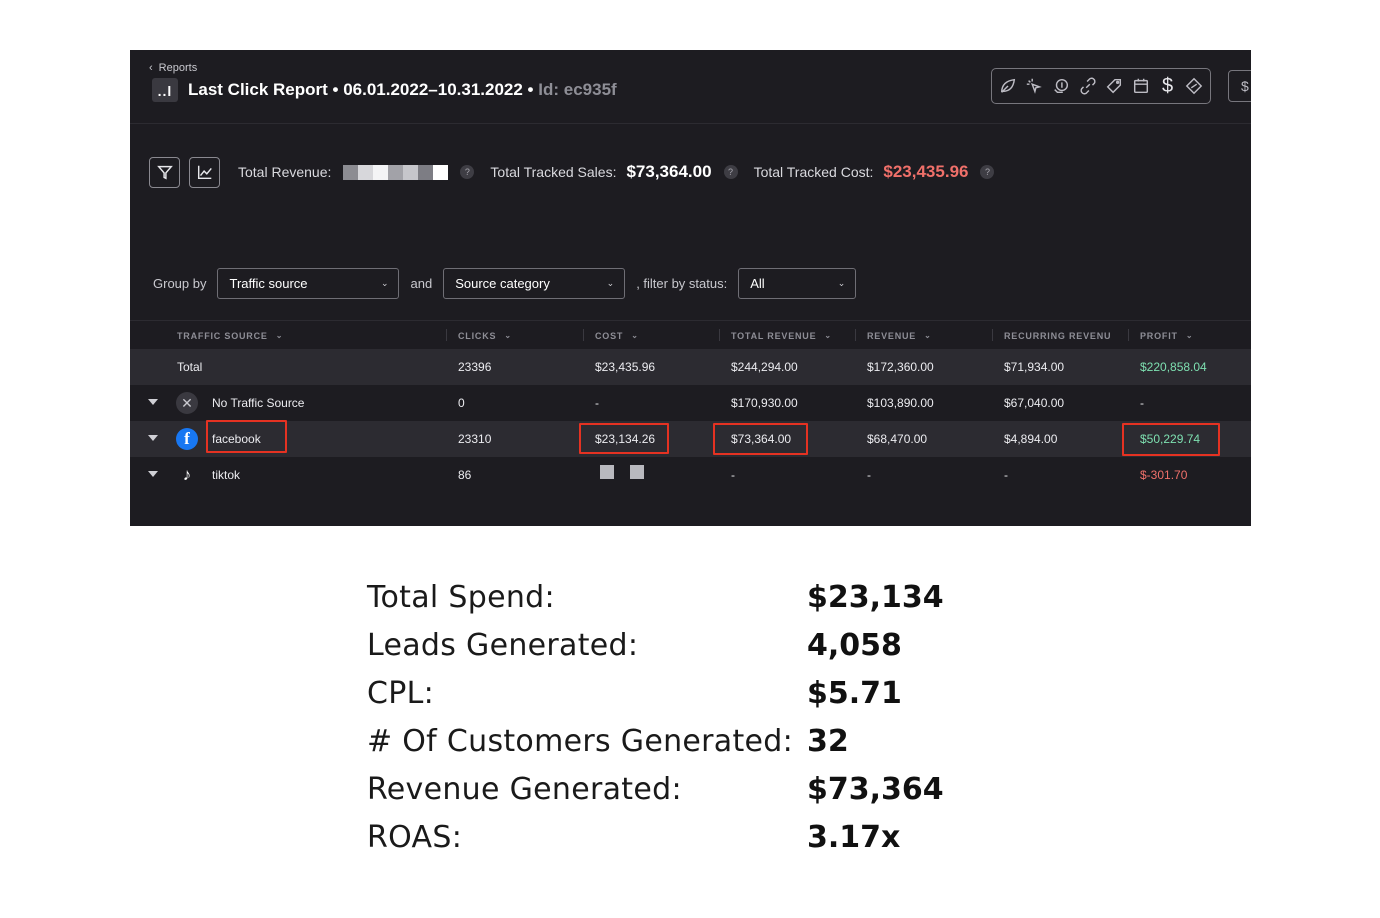 This screenshot has height=918, width=1380. What do you see at coordinates (1115, 86) in the screenshot?
I see `tag-icon` at bounding box center [1115, 86].